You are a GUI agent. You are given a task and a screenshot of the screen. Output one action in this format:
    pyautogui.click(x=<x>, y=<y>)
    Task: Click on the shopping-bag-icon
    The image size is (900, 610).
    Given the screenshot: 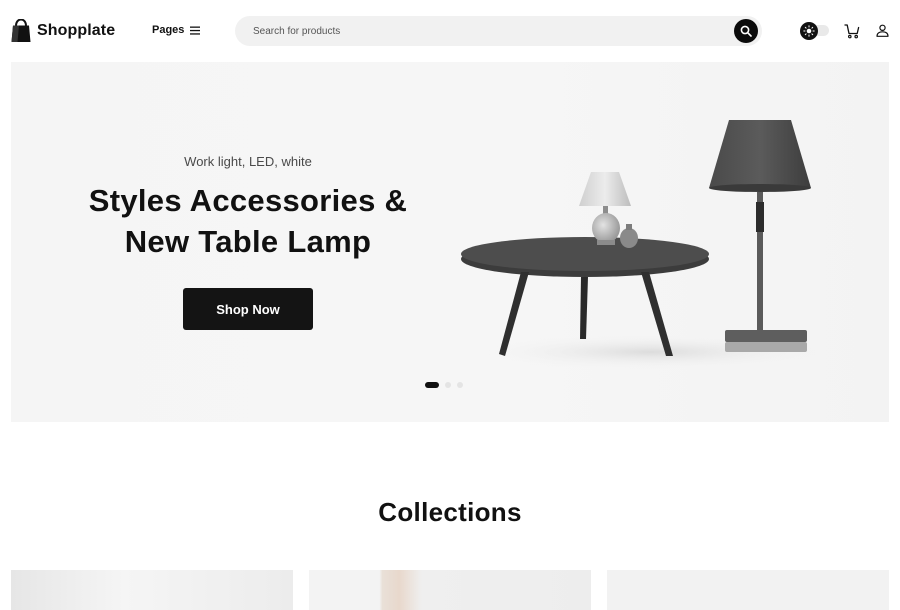 What is the action you would take?
    pyautogui.click(x=21, y=30)
    